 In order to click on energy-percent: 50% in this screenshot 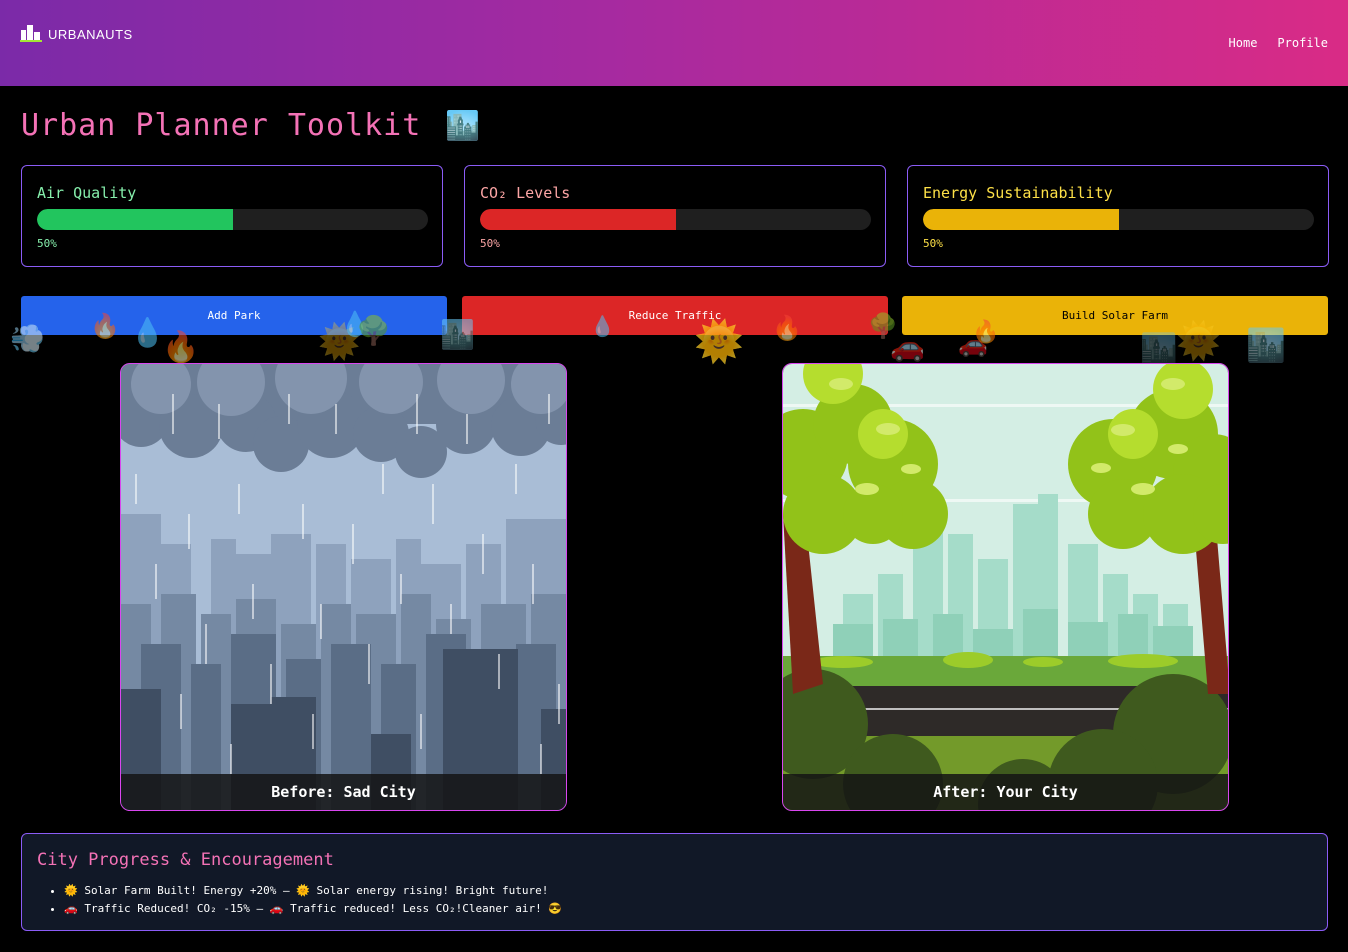, I will do `click(933, 243)`.